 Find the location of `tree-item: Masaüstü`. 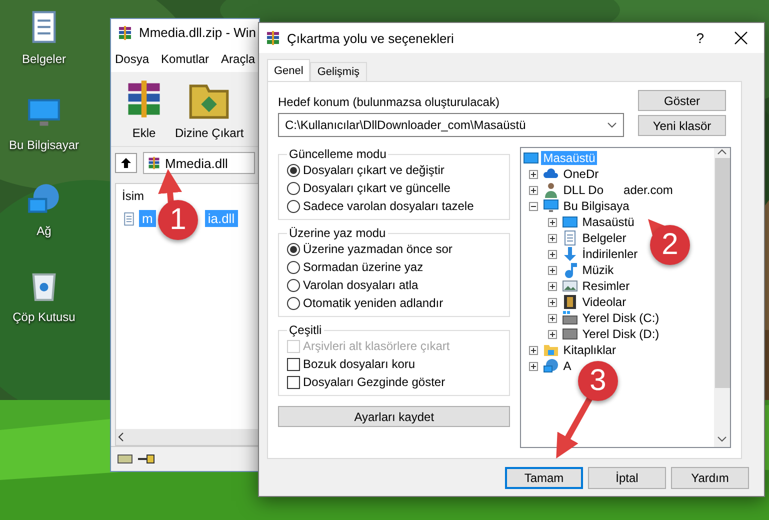

tree-item: Masaüstü is located at coordinates (608, 222).